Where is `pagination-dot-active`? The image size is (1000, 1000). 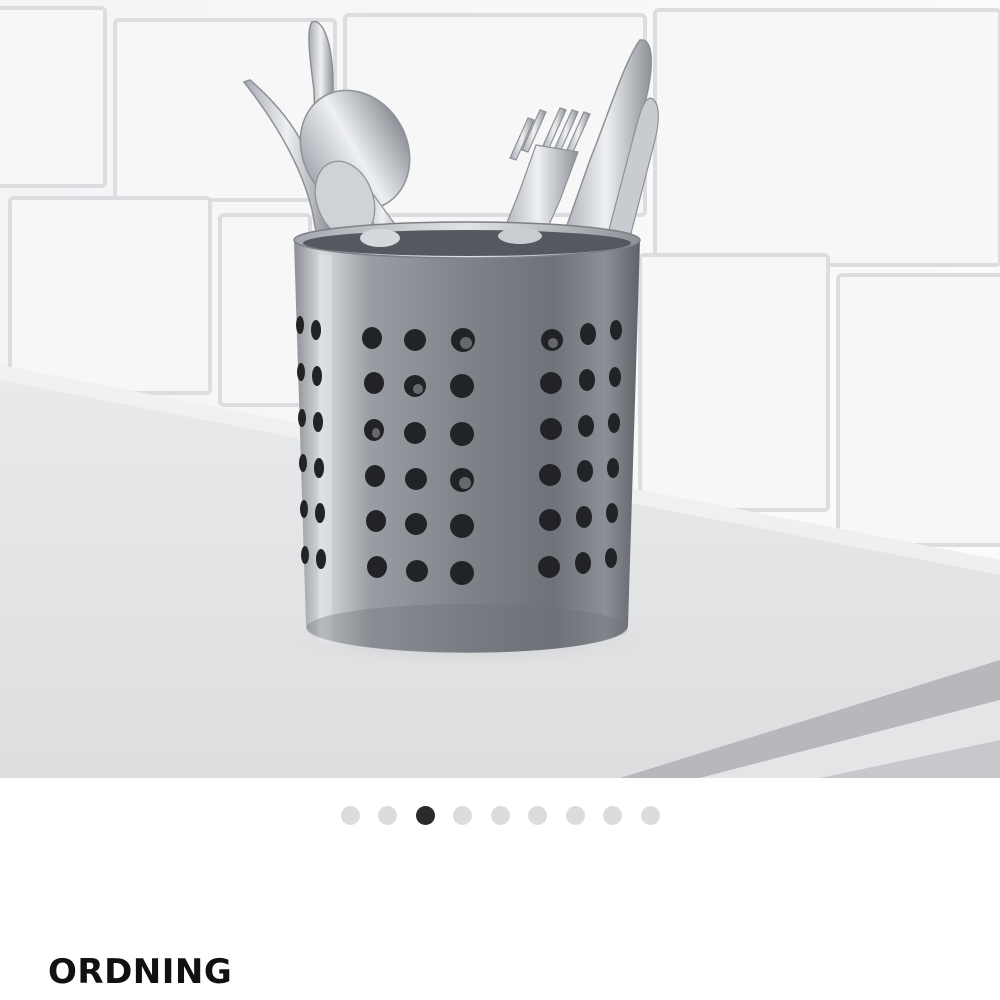
pagination-dot-active is located at coordinates (425, 815).